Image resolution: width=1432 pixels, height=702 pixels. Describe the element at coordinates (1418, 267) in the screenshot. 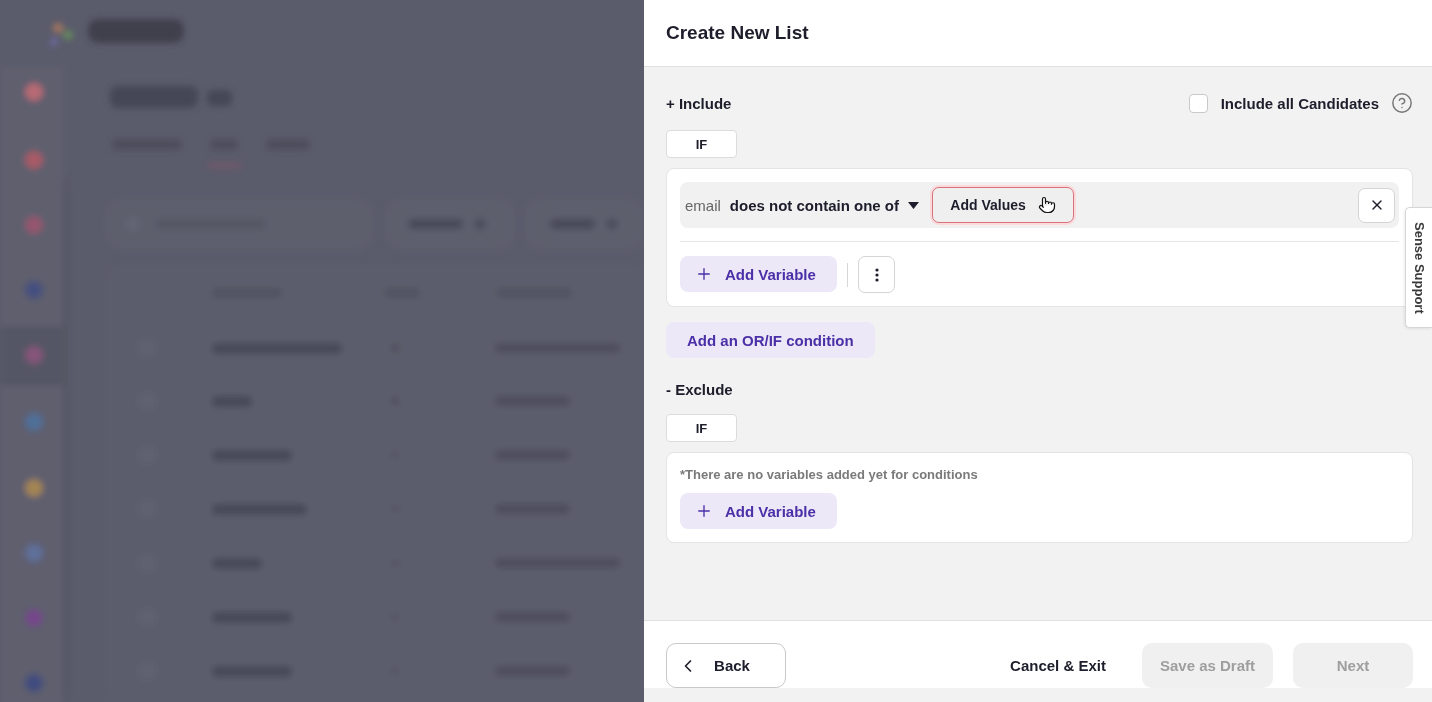

I see `support-tab: Sense Support` at that location.